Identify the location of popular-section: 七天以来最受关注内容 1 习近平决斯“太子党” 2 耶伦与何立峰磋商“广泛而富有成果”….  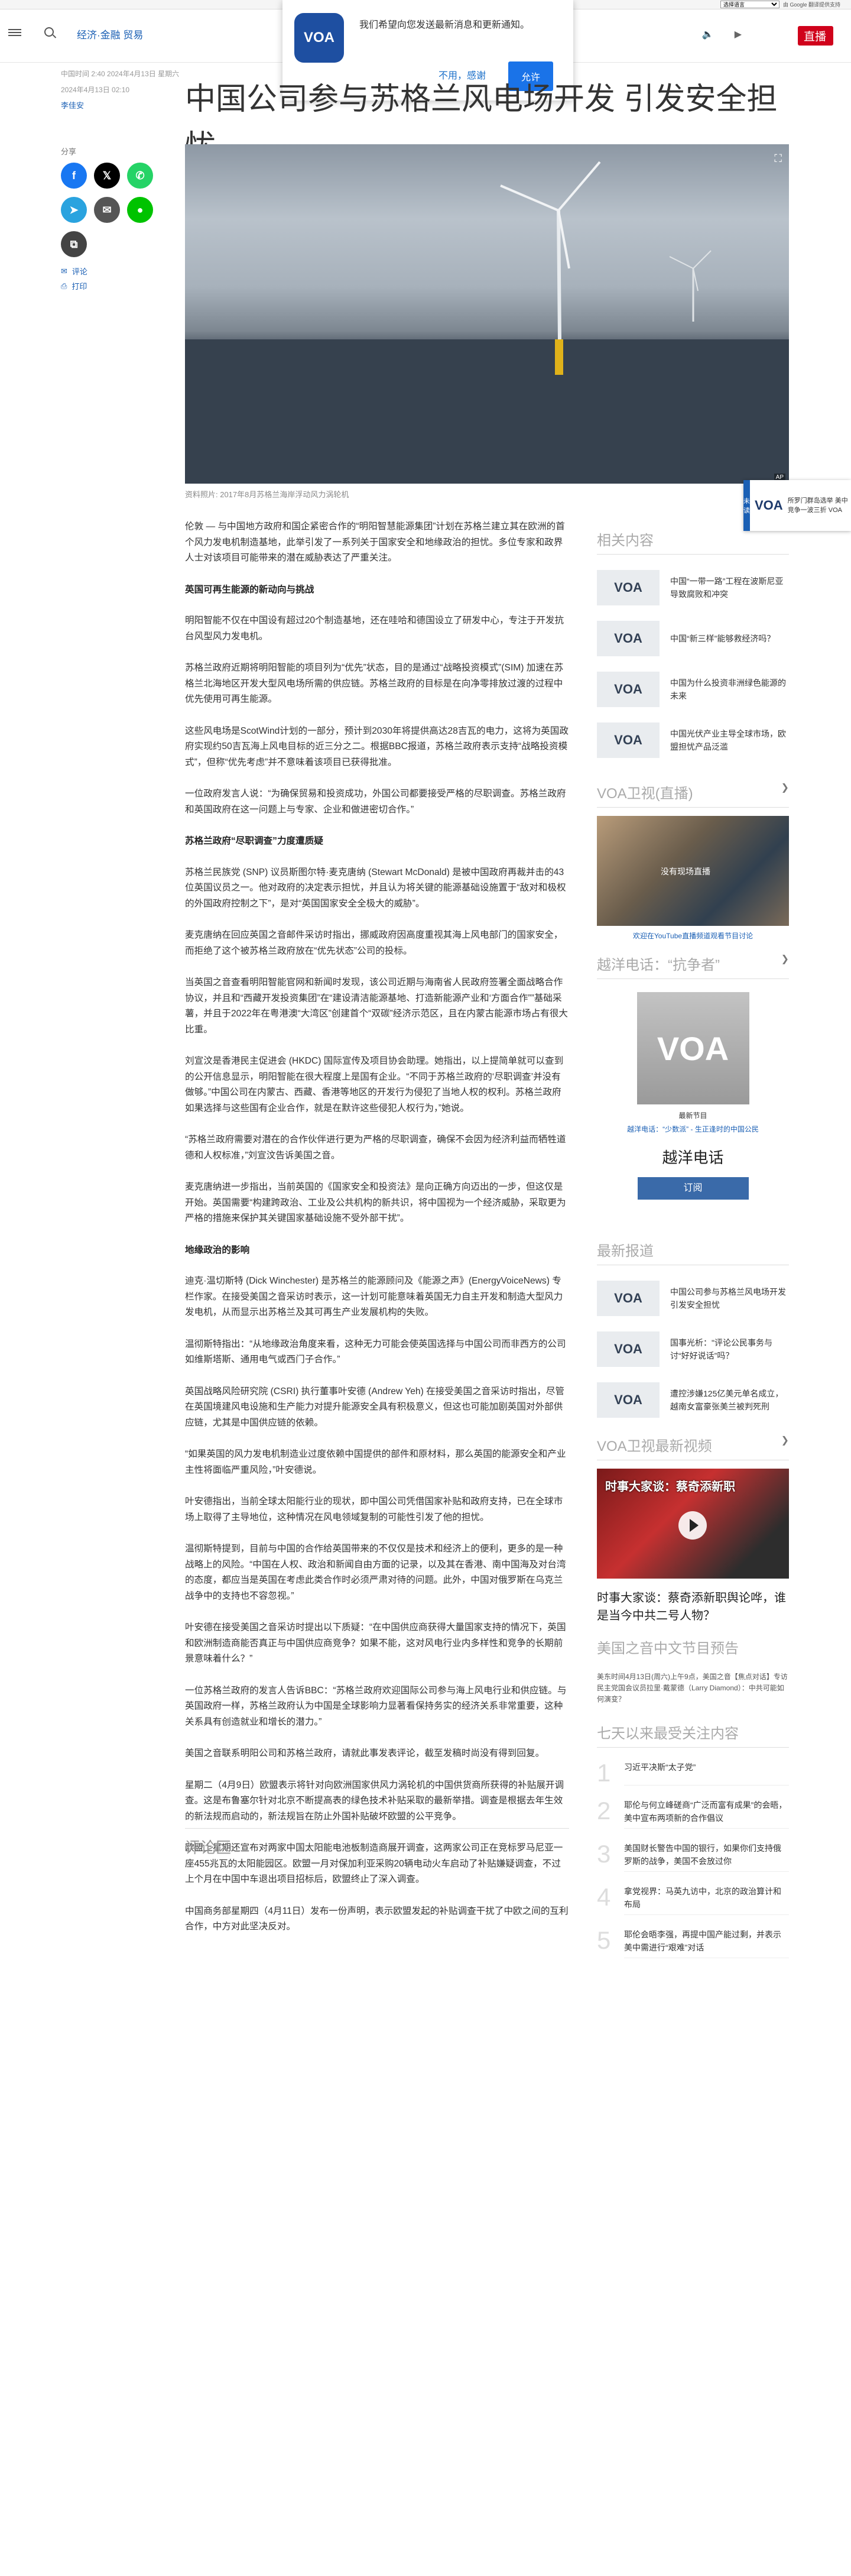
(693, 1840).